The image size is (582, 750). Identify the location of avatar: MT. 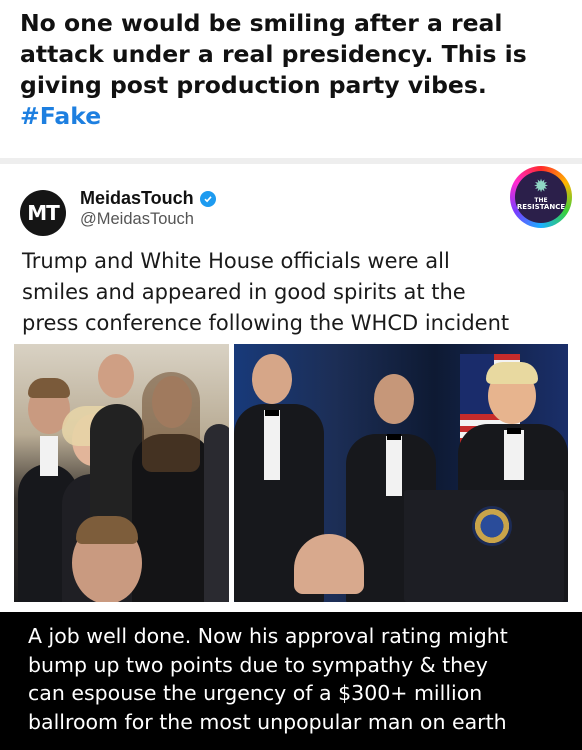
(43, 213).